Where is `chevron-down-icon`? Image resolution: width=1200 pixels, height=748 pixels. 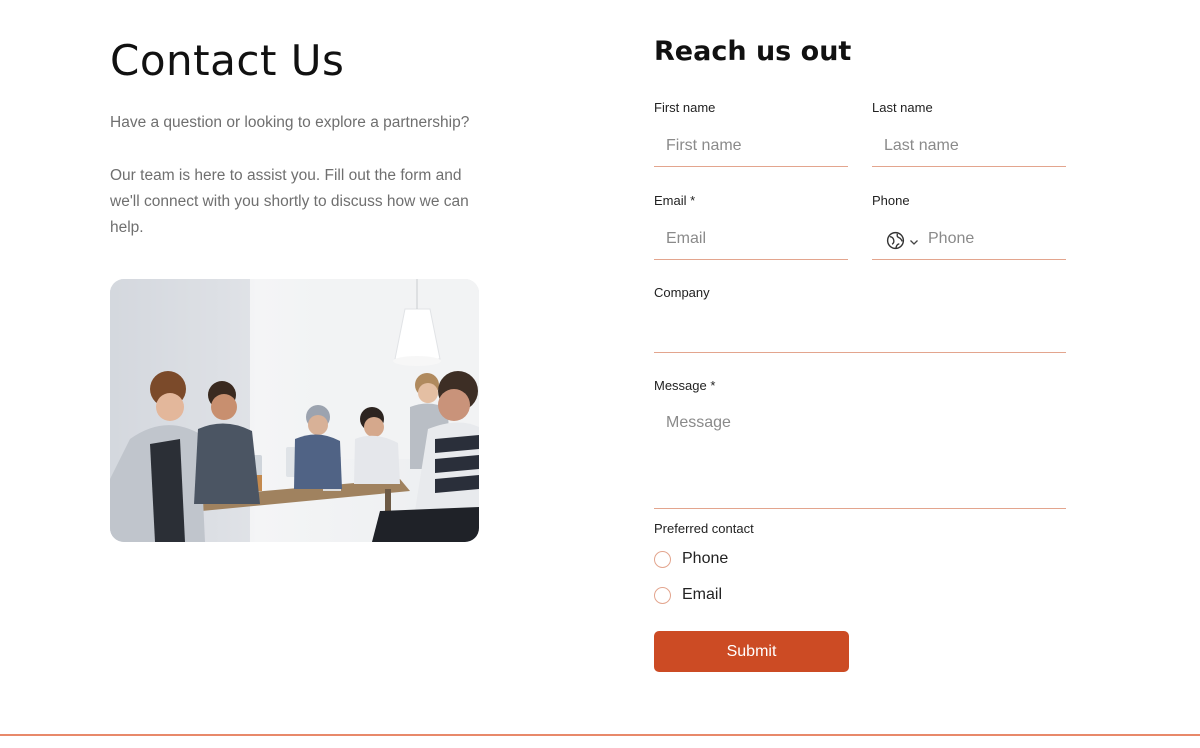 chevron-down-icon is located at coordinates (914, 243).